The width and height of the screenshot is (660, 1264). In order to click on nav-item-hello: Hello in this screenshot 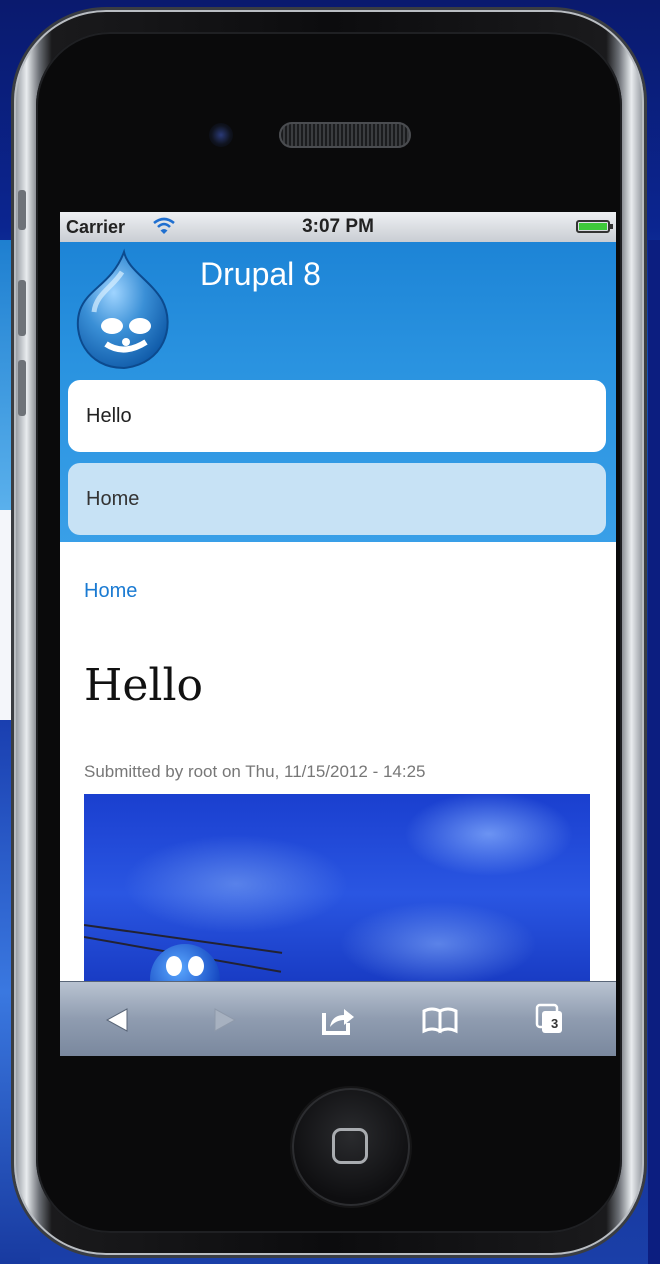, I will do `click(337, 416)`.